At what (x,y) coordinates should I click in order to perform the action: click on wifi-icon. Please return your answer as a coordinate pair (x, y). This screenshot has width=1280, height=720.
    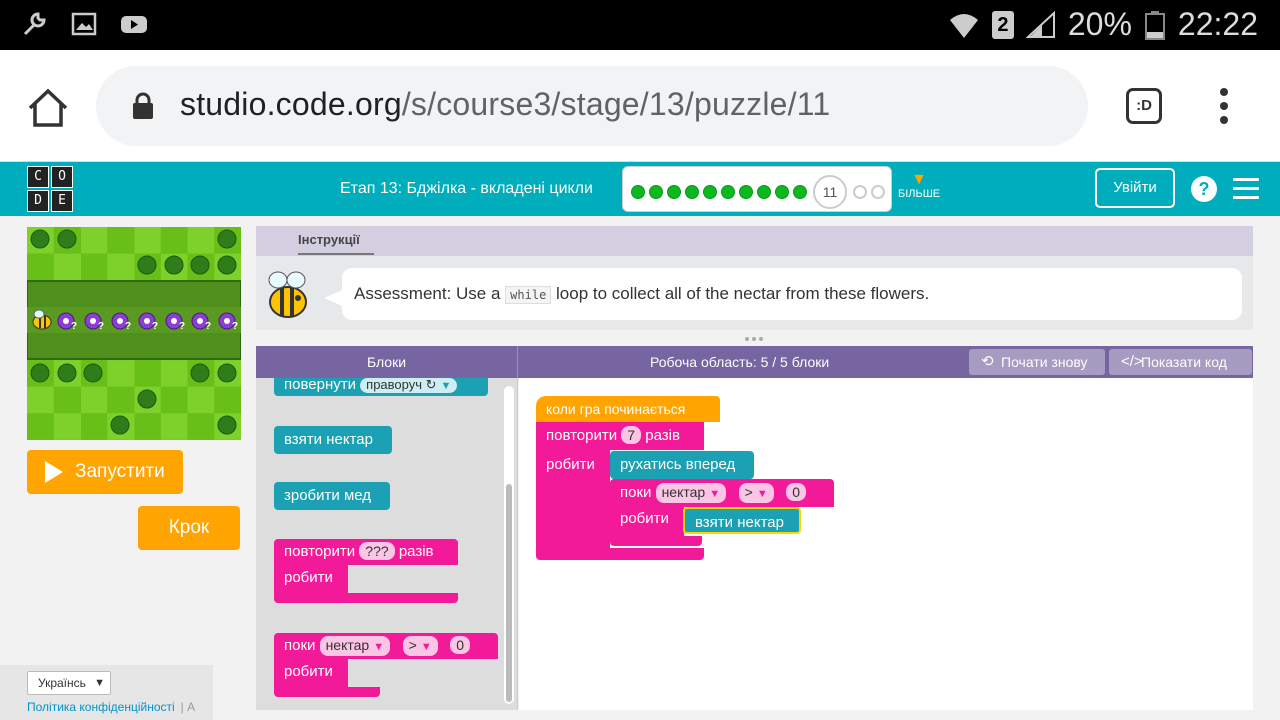
    Looking at the image, I should click on (963, 25).